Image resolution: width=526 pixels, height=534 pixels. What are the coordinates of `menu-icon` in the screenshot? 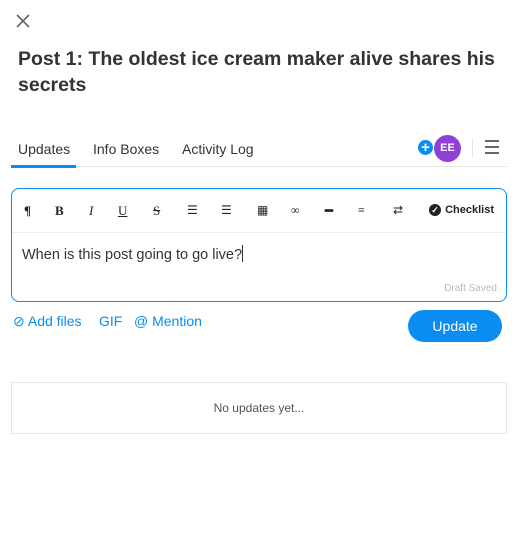 It's located at (492, 149).